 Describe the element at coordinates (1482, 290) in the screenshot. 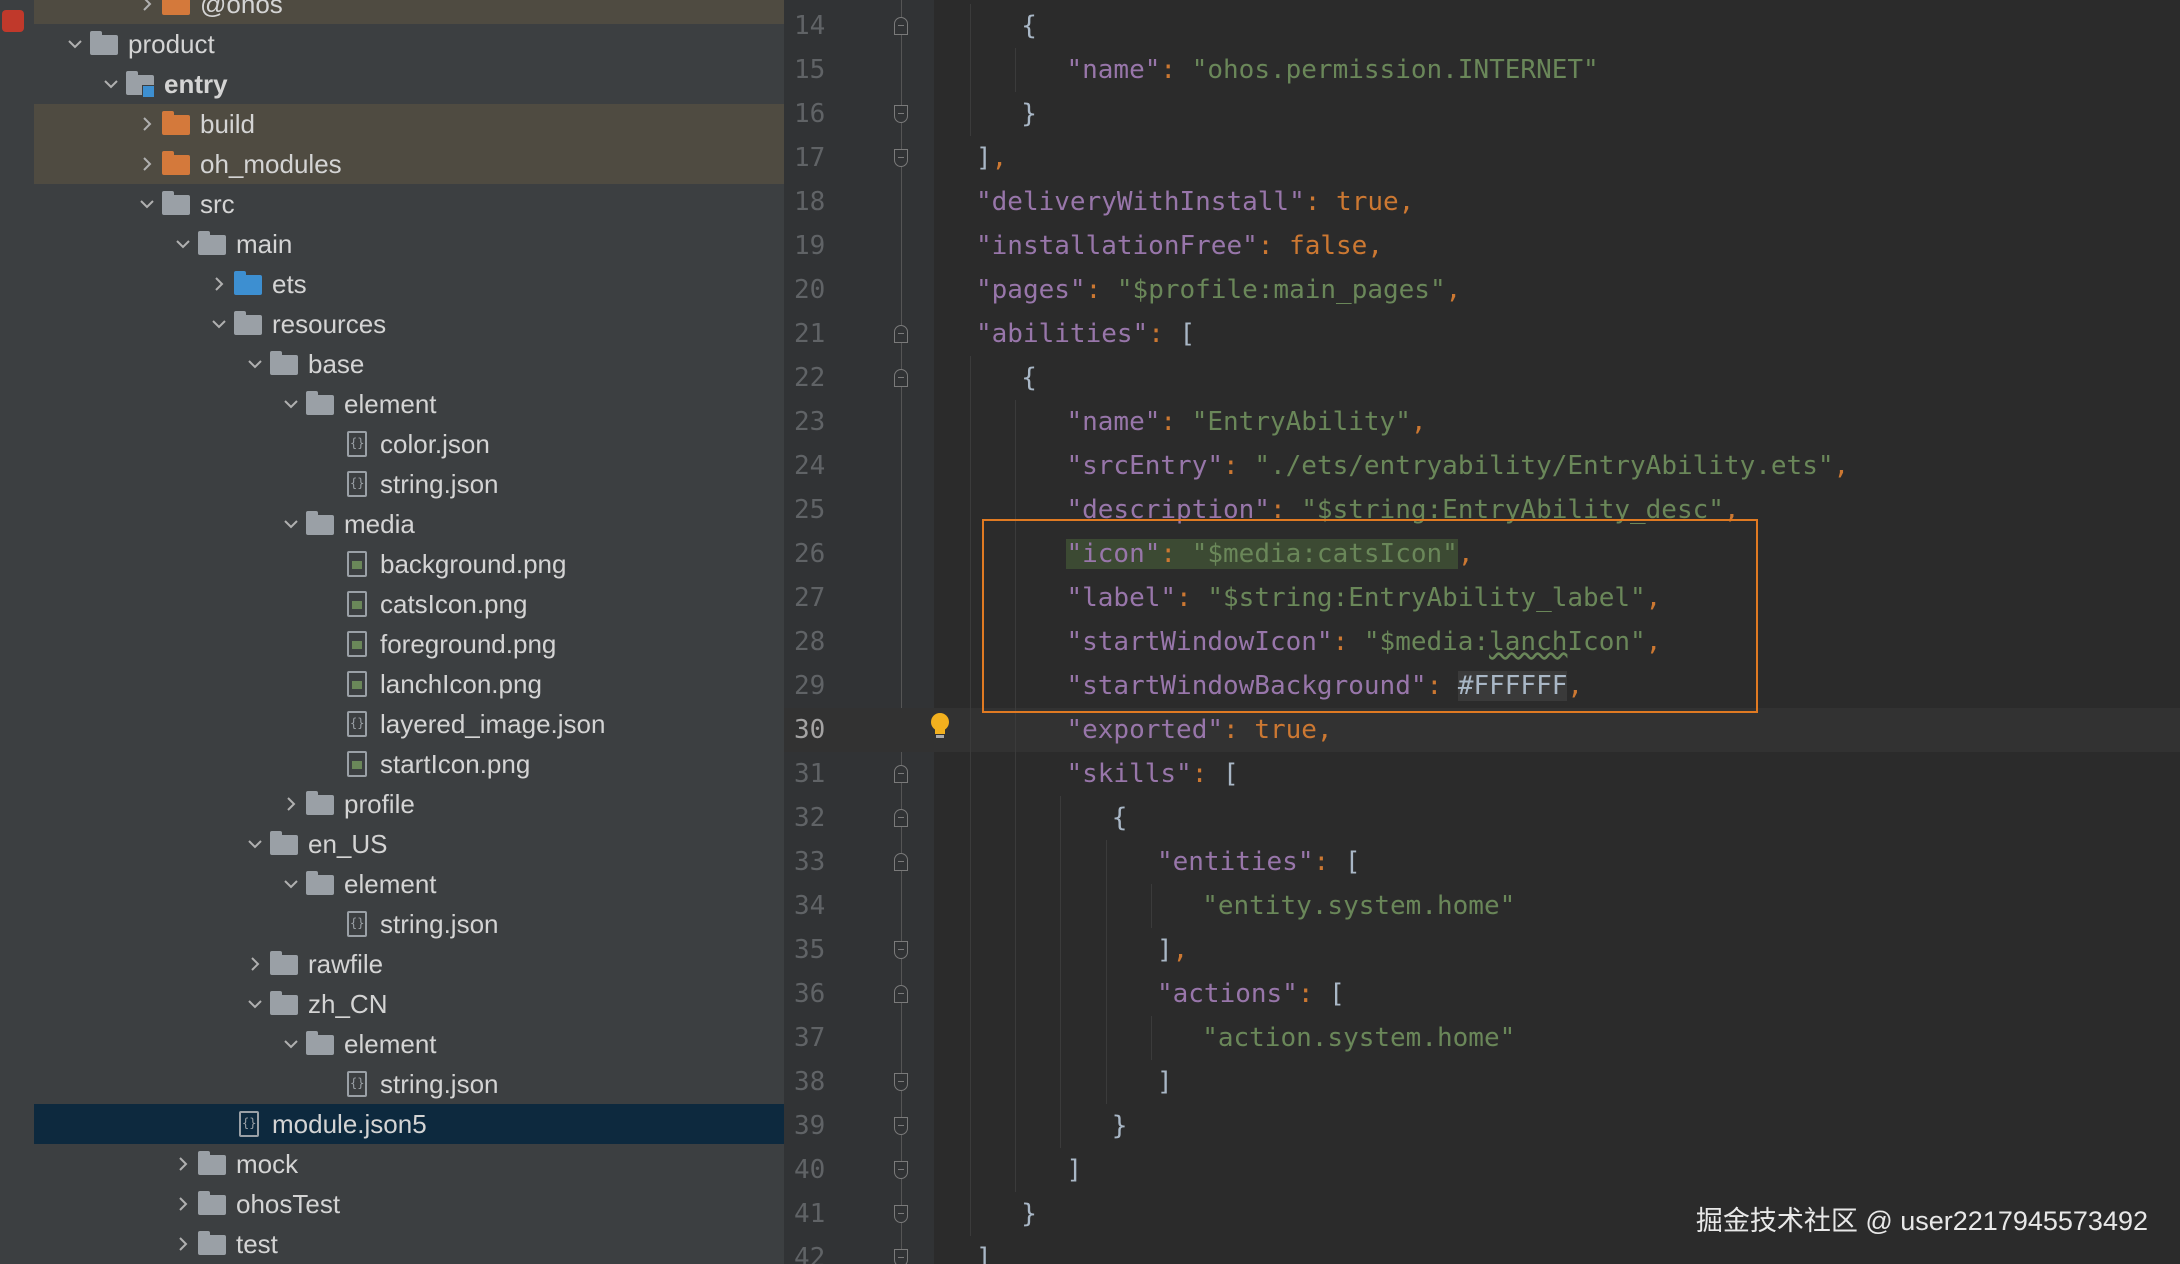

I see `code-line: 20 "pages": "$profile:main_pages",` at that location.